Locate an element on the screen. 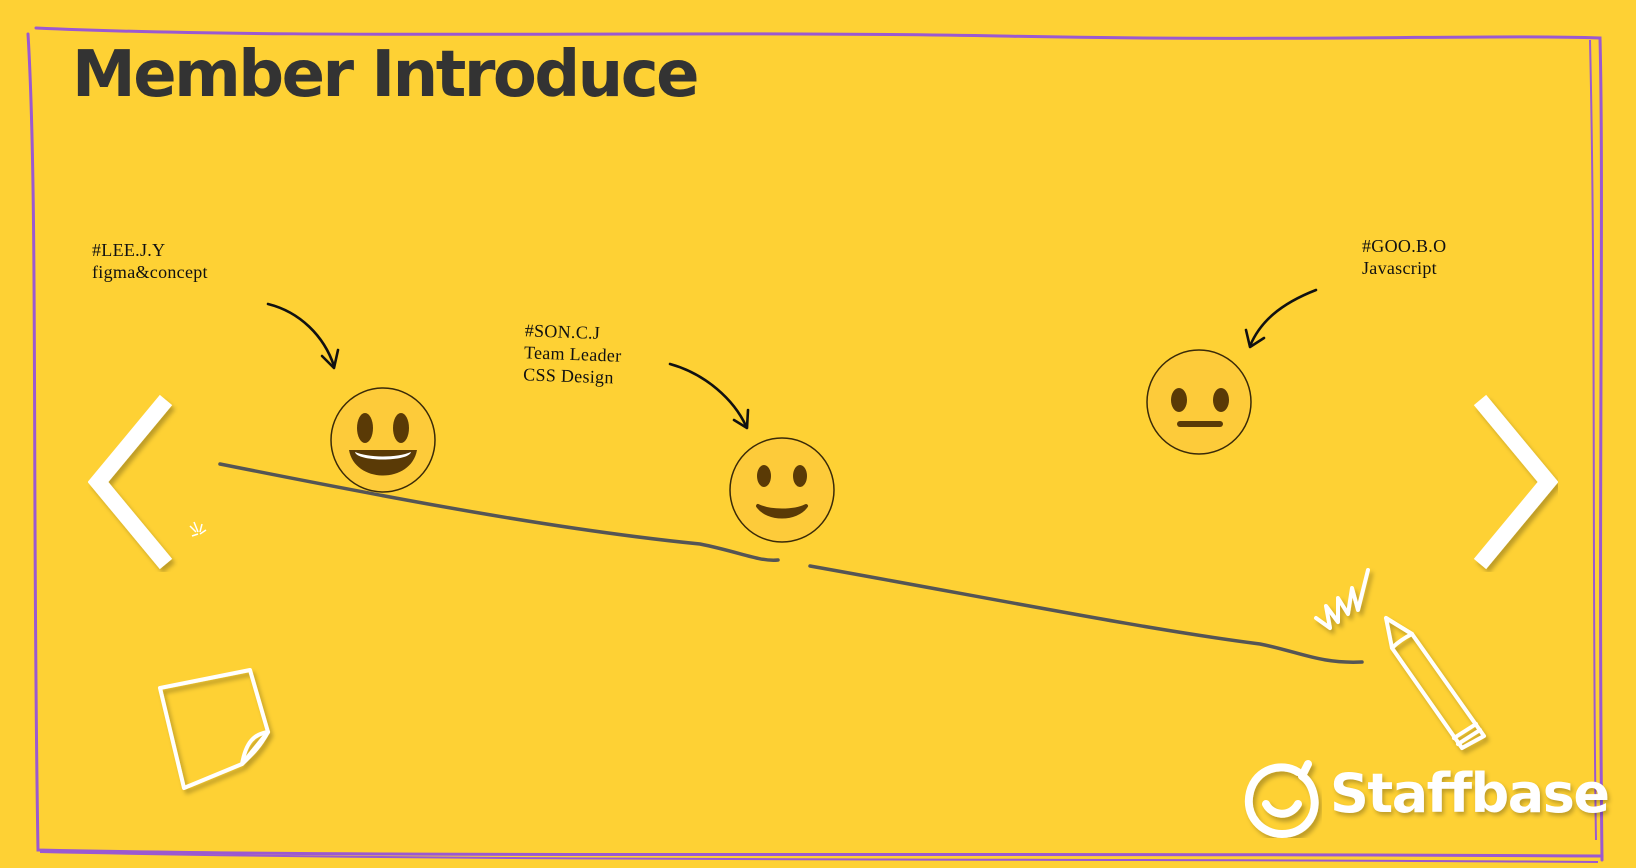  brand-logo: Staffbase is located at coordinates (1426, 798).